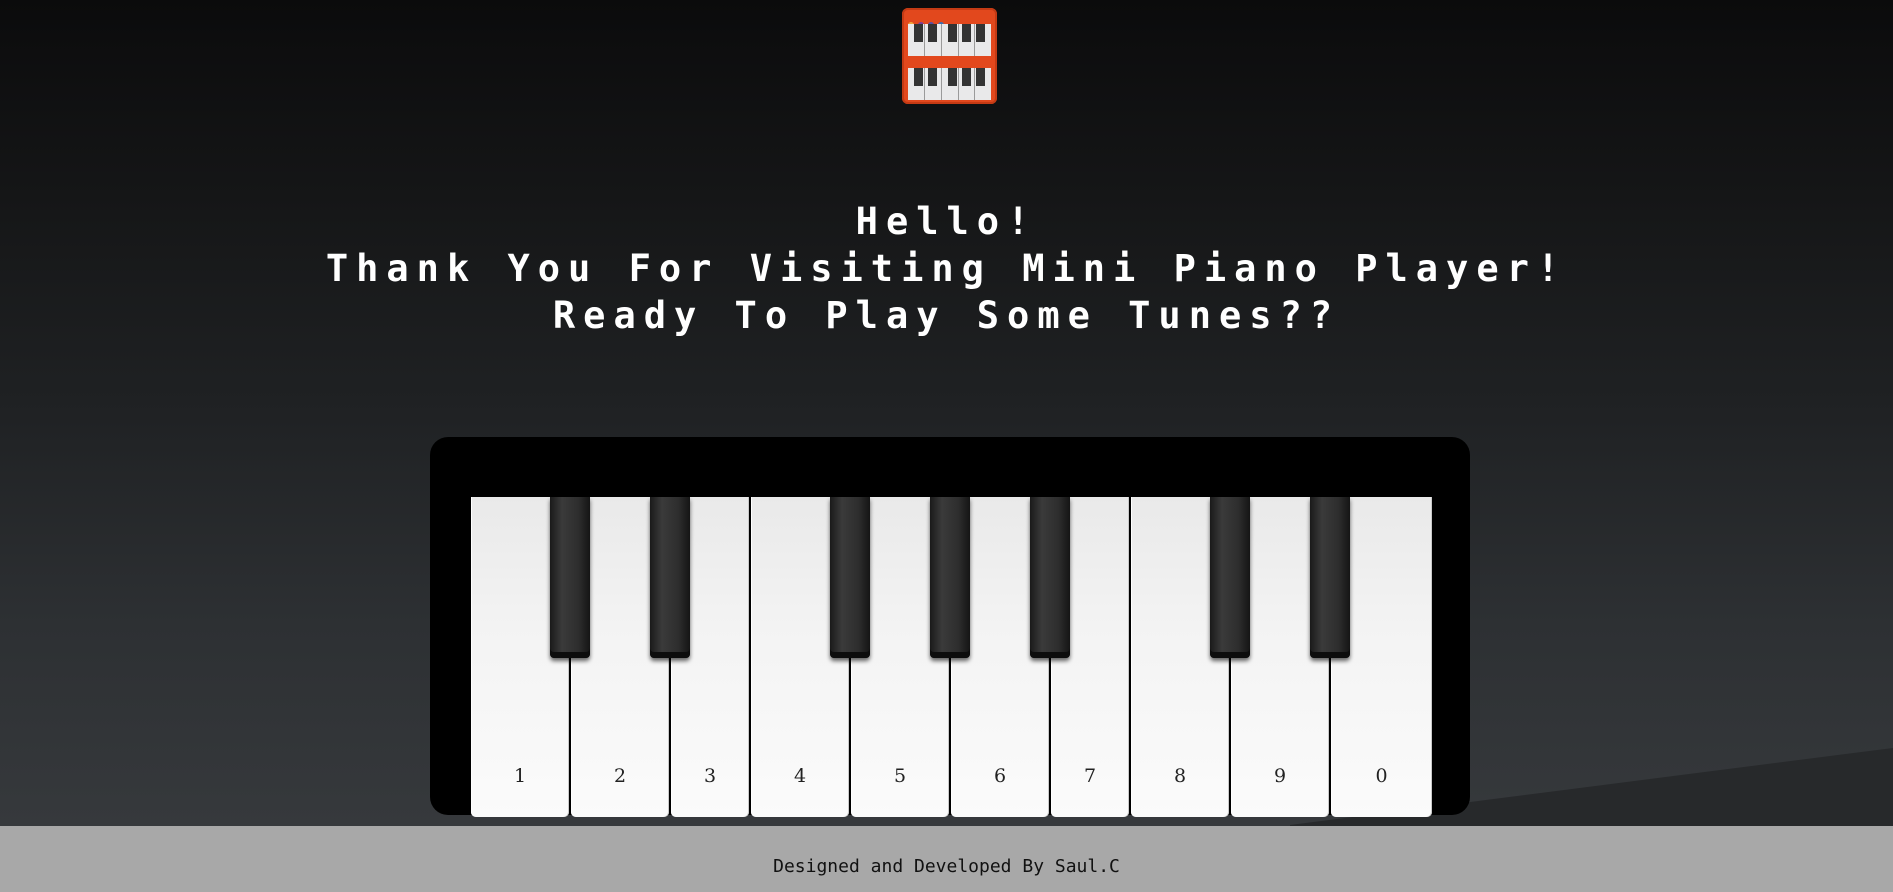 The image size is (1893, 892). I want to click on key-label: 1, so click(520, 776).